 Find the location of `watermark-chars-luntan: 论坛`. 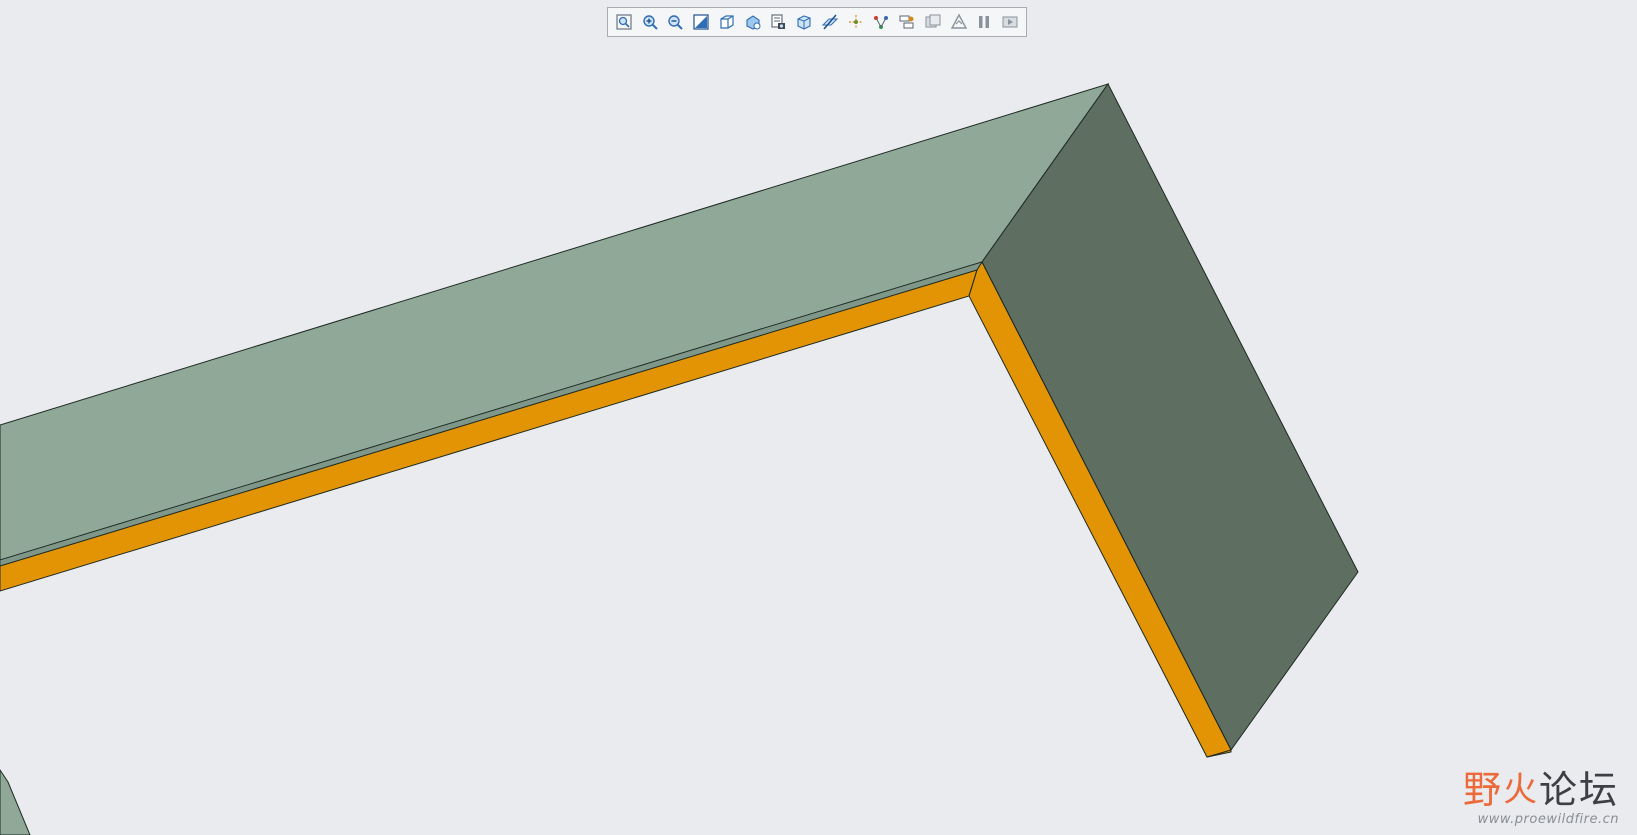

watermark-chars-luntan: 论坛 is located at coordinates (1578, 790).